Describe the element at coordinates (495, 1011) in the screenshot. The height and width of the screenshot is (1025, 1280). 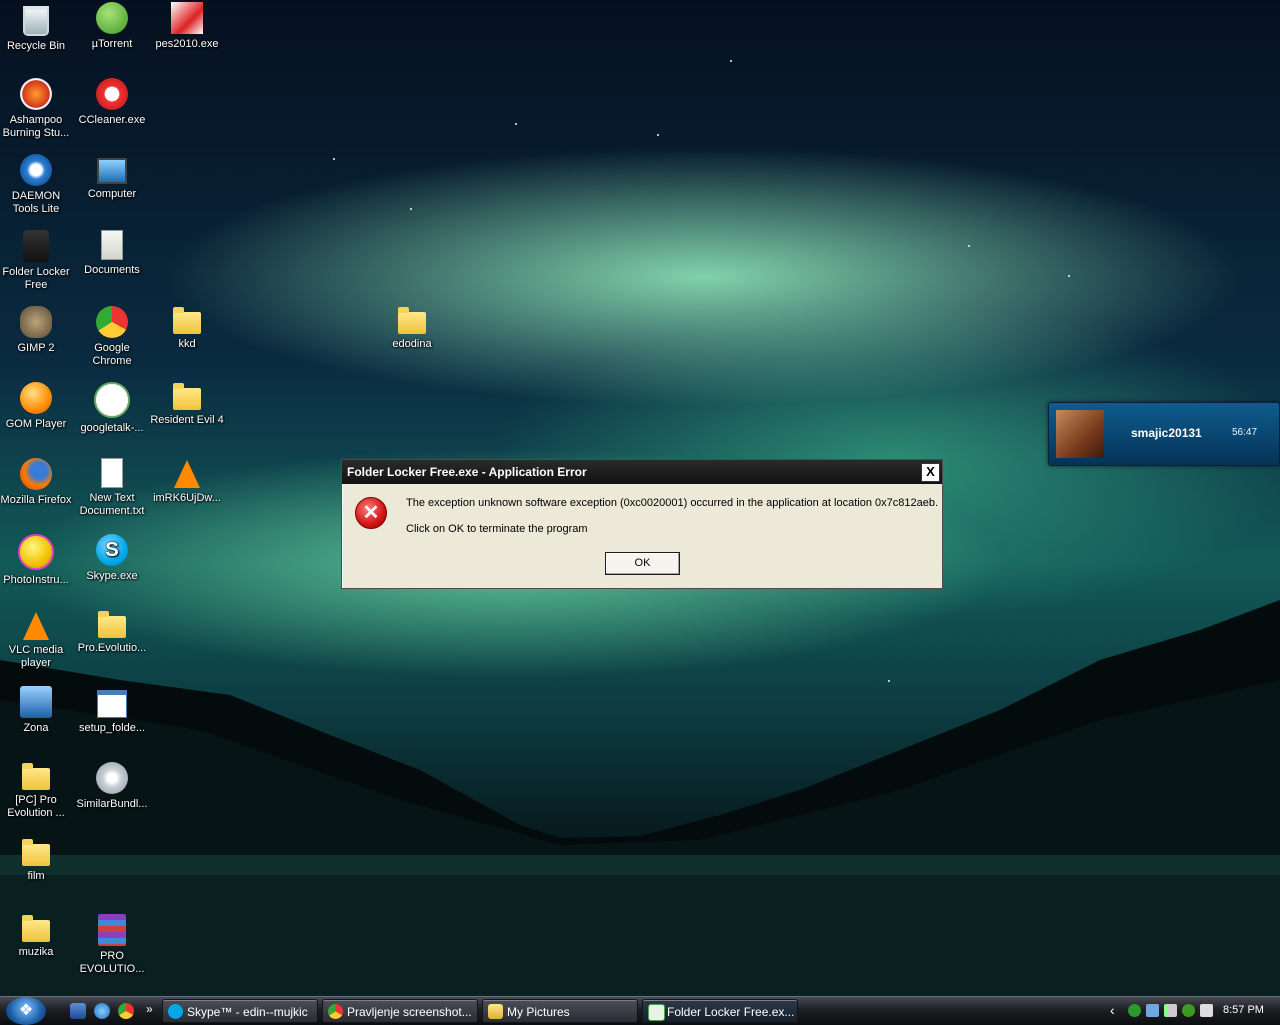
I see `folder-window-icon` at that location.